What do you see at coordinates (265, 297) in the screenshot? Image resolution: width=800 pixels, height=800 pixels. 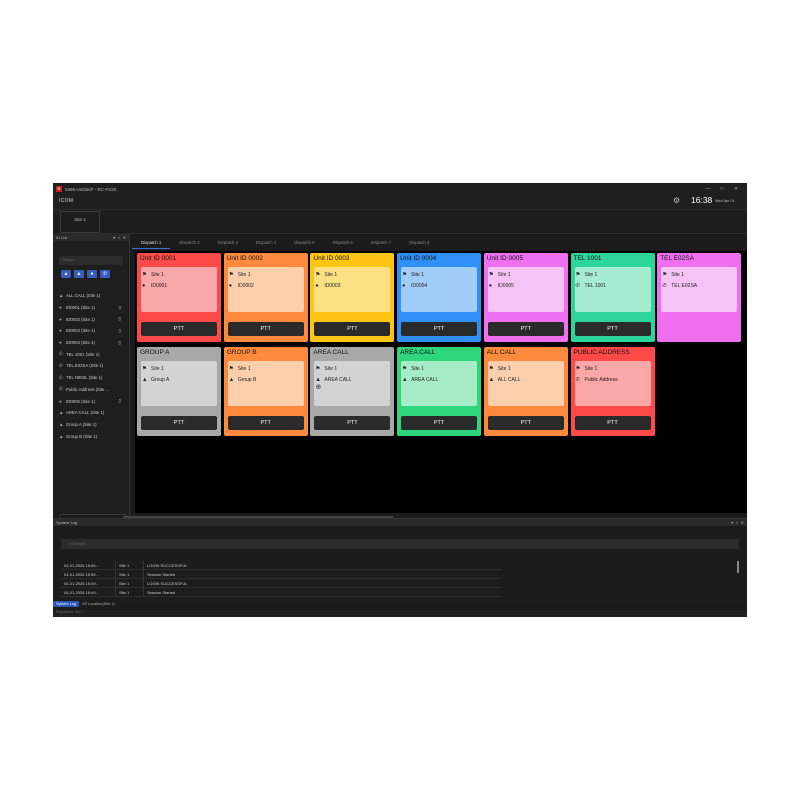 I see `dispatch-card: Unit ID 0002 ⚑ Site 1 ● ID0002 PTT` at bounding box center [265, 297].